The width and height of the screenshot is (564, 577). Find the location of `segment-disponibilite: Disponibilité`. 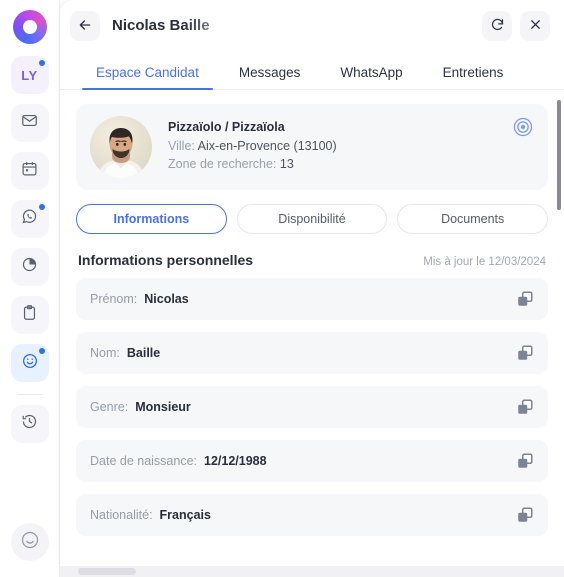

segment-disponibilite: Disponibilité is located at coordinates (312, 219).